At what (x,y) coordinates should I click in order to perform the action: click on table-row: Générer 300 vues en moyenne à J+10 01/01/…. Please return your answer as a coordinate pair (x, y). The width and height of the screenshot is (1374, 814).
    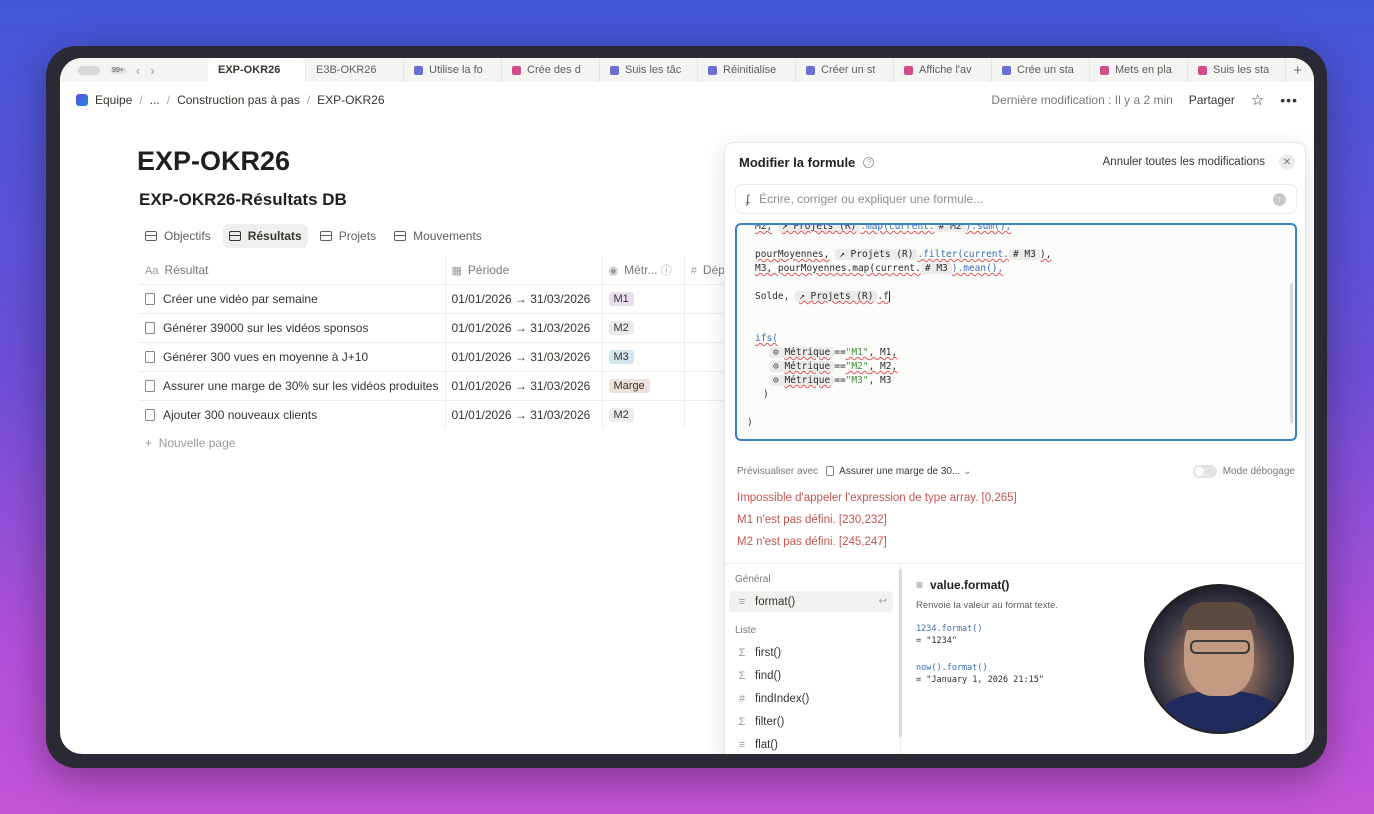
    Looking at the image, I should click on (442, 356).